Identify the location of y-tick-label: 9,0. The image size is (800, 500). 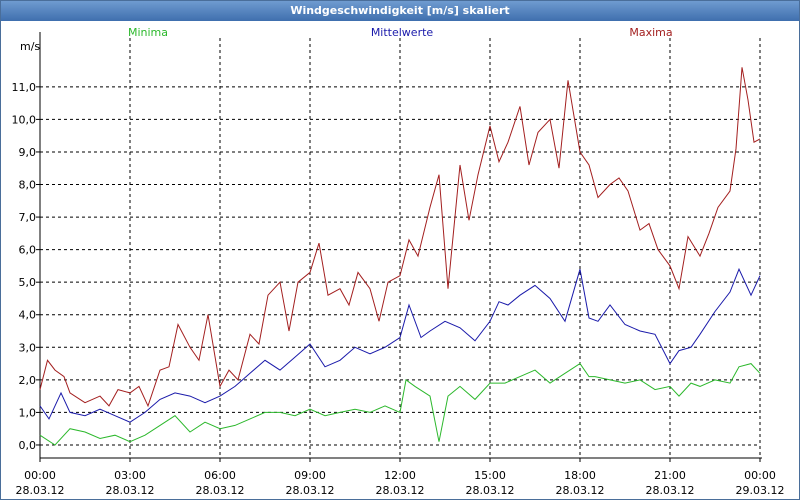
(28, 152).